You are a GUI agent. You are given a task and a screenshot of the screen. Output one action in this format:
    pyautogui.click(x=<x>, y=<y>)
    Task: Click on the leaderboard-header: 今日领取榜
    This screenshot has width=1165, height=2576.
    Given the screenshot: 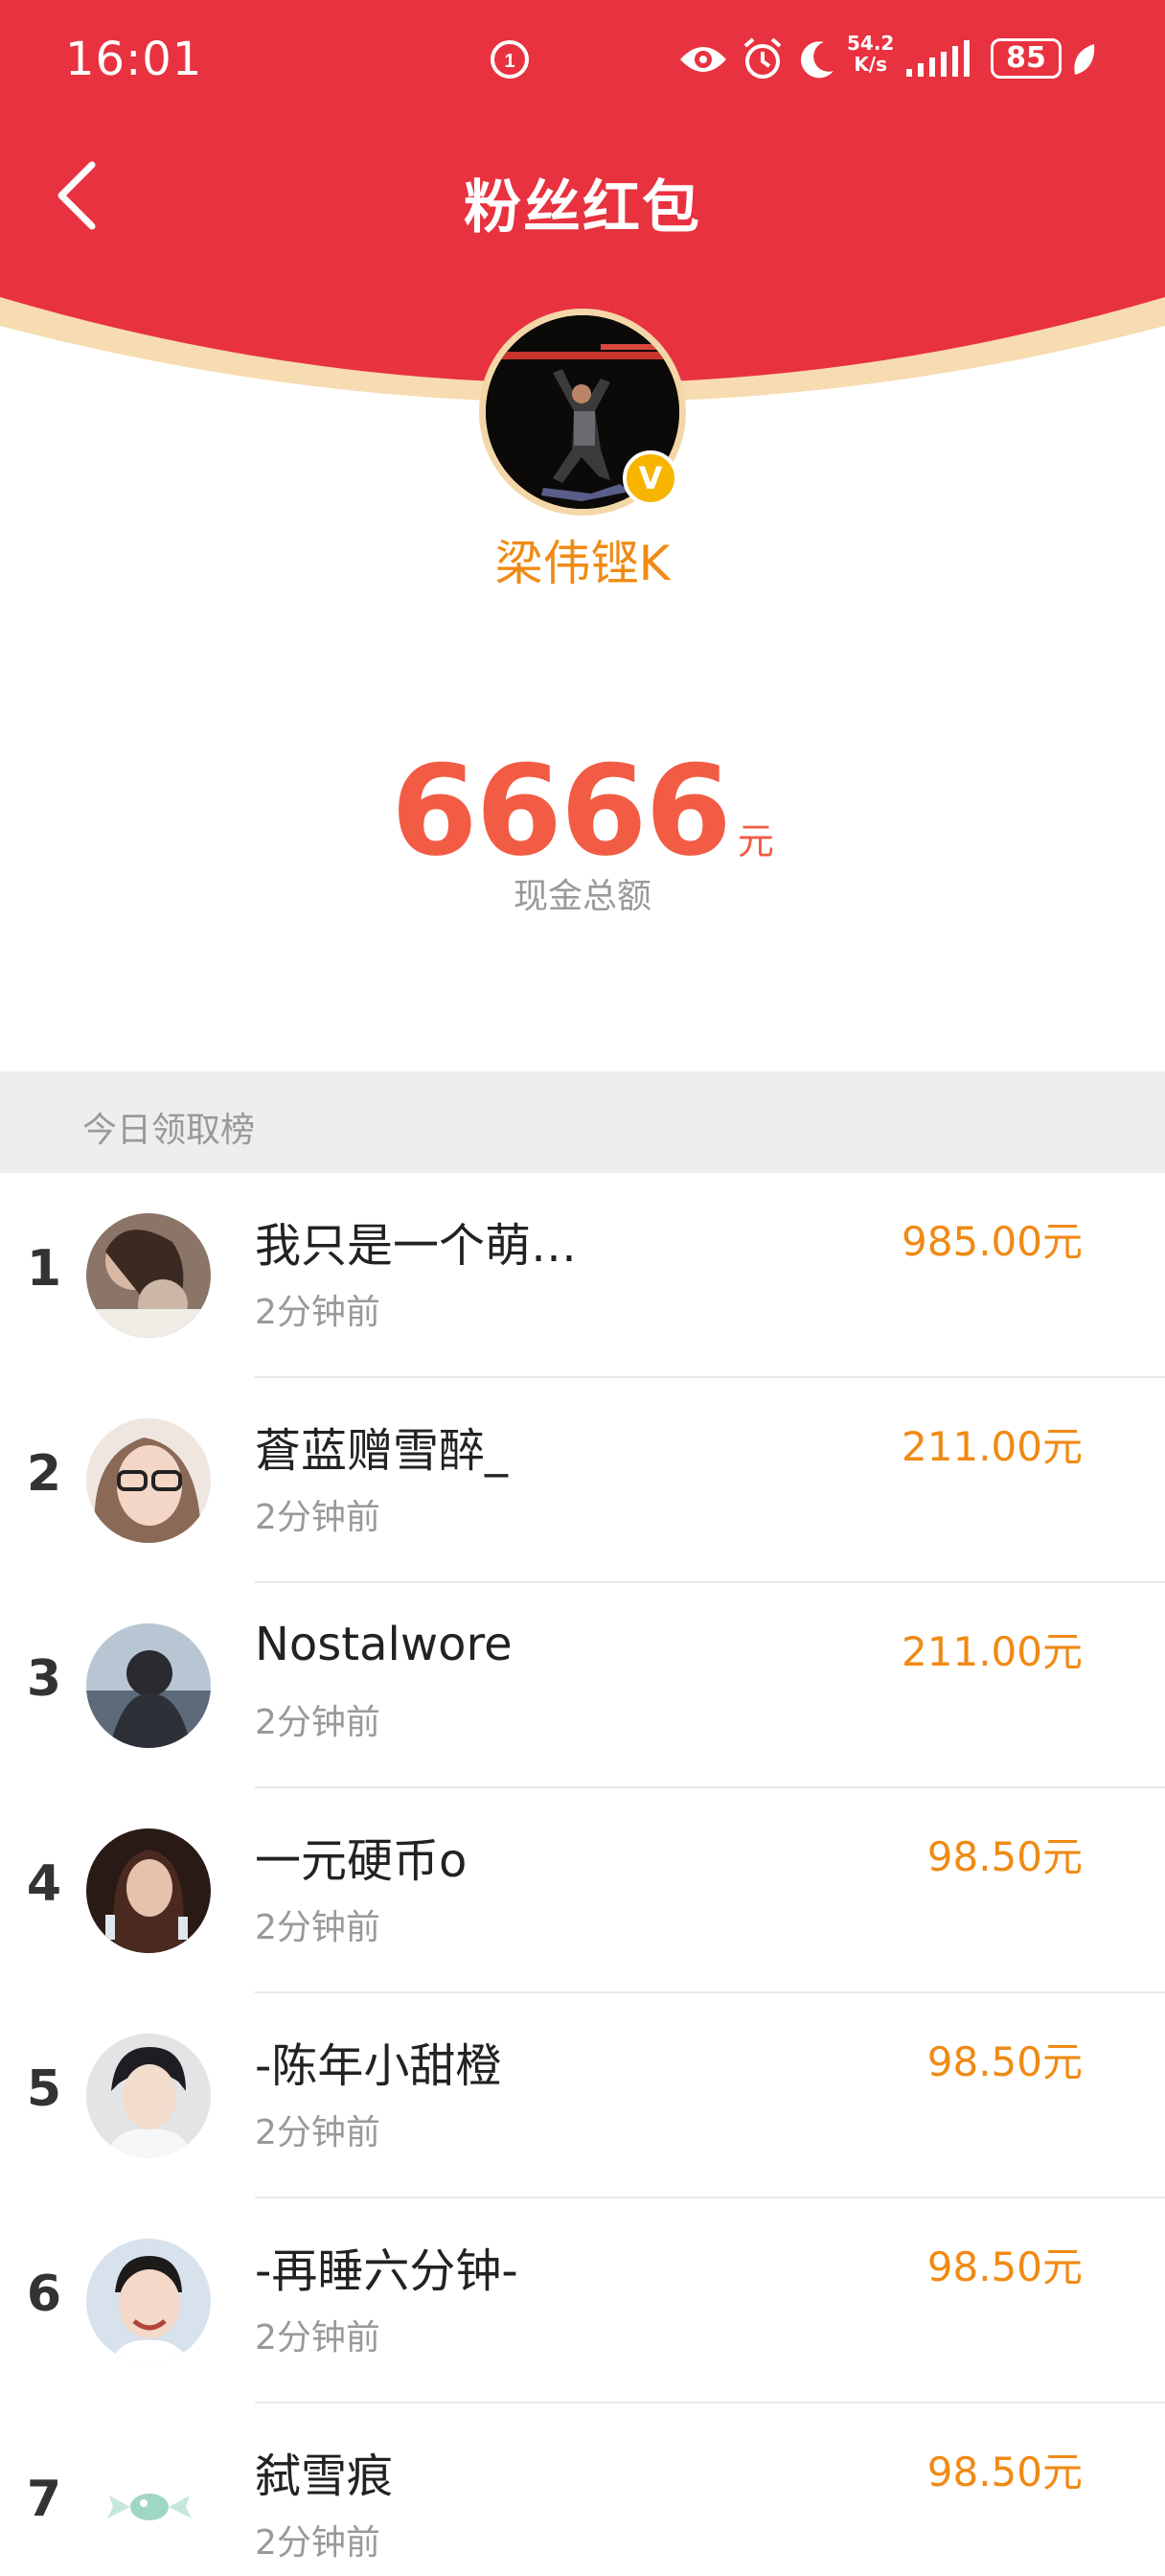 What is the action you would take?
    pyautogui.click(x=582, y=1122)
    